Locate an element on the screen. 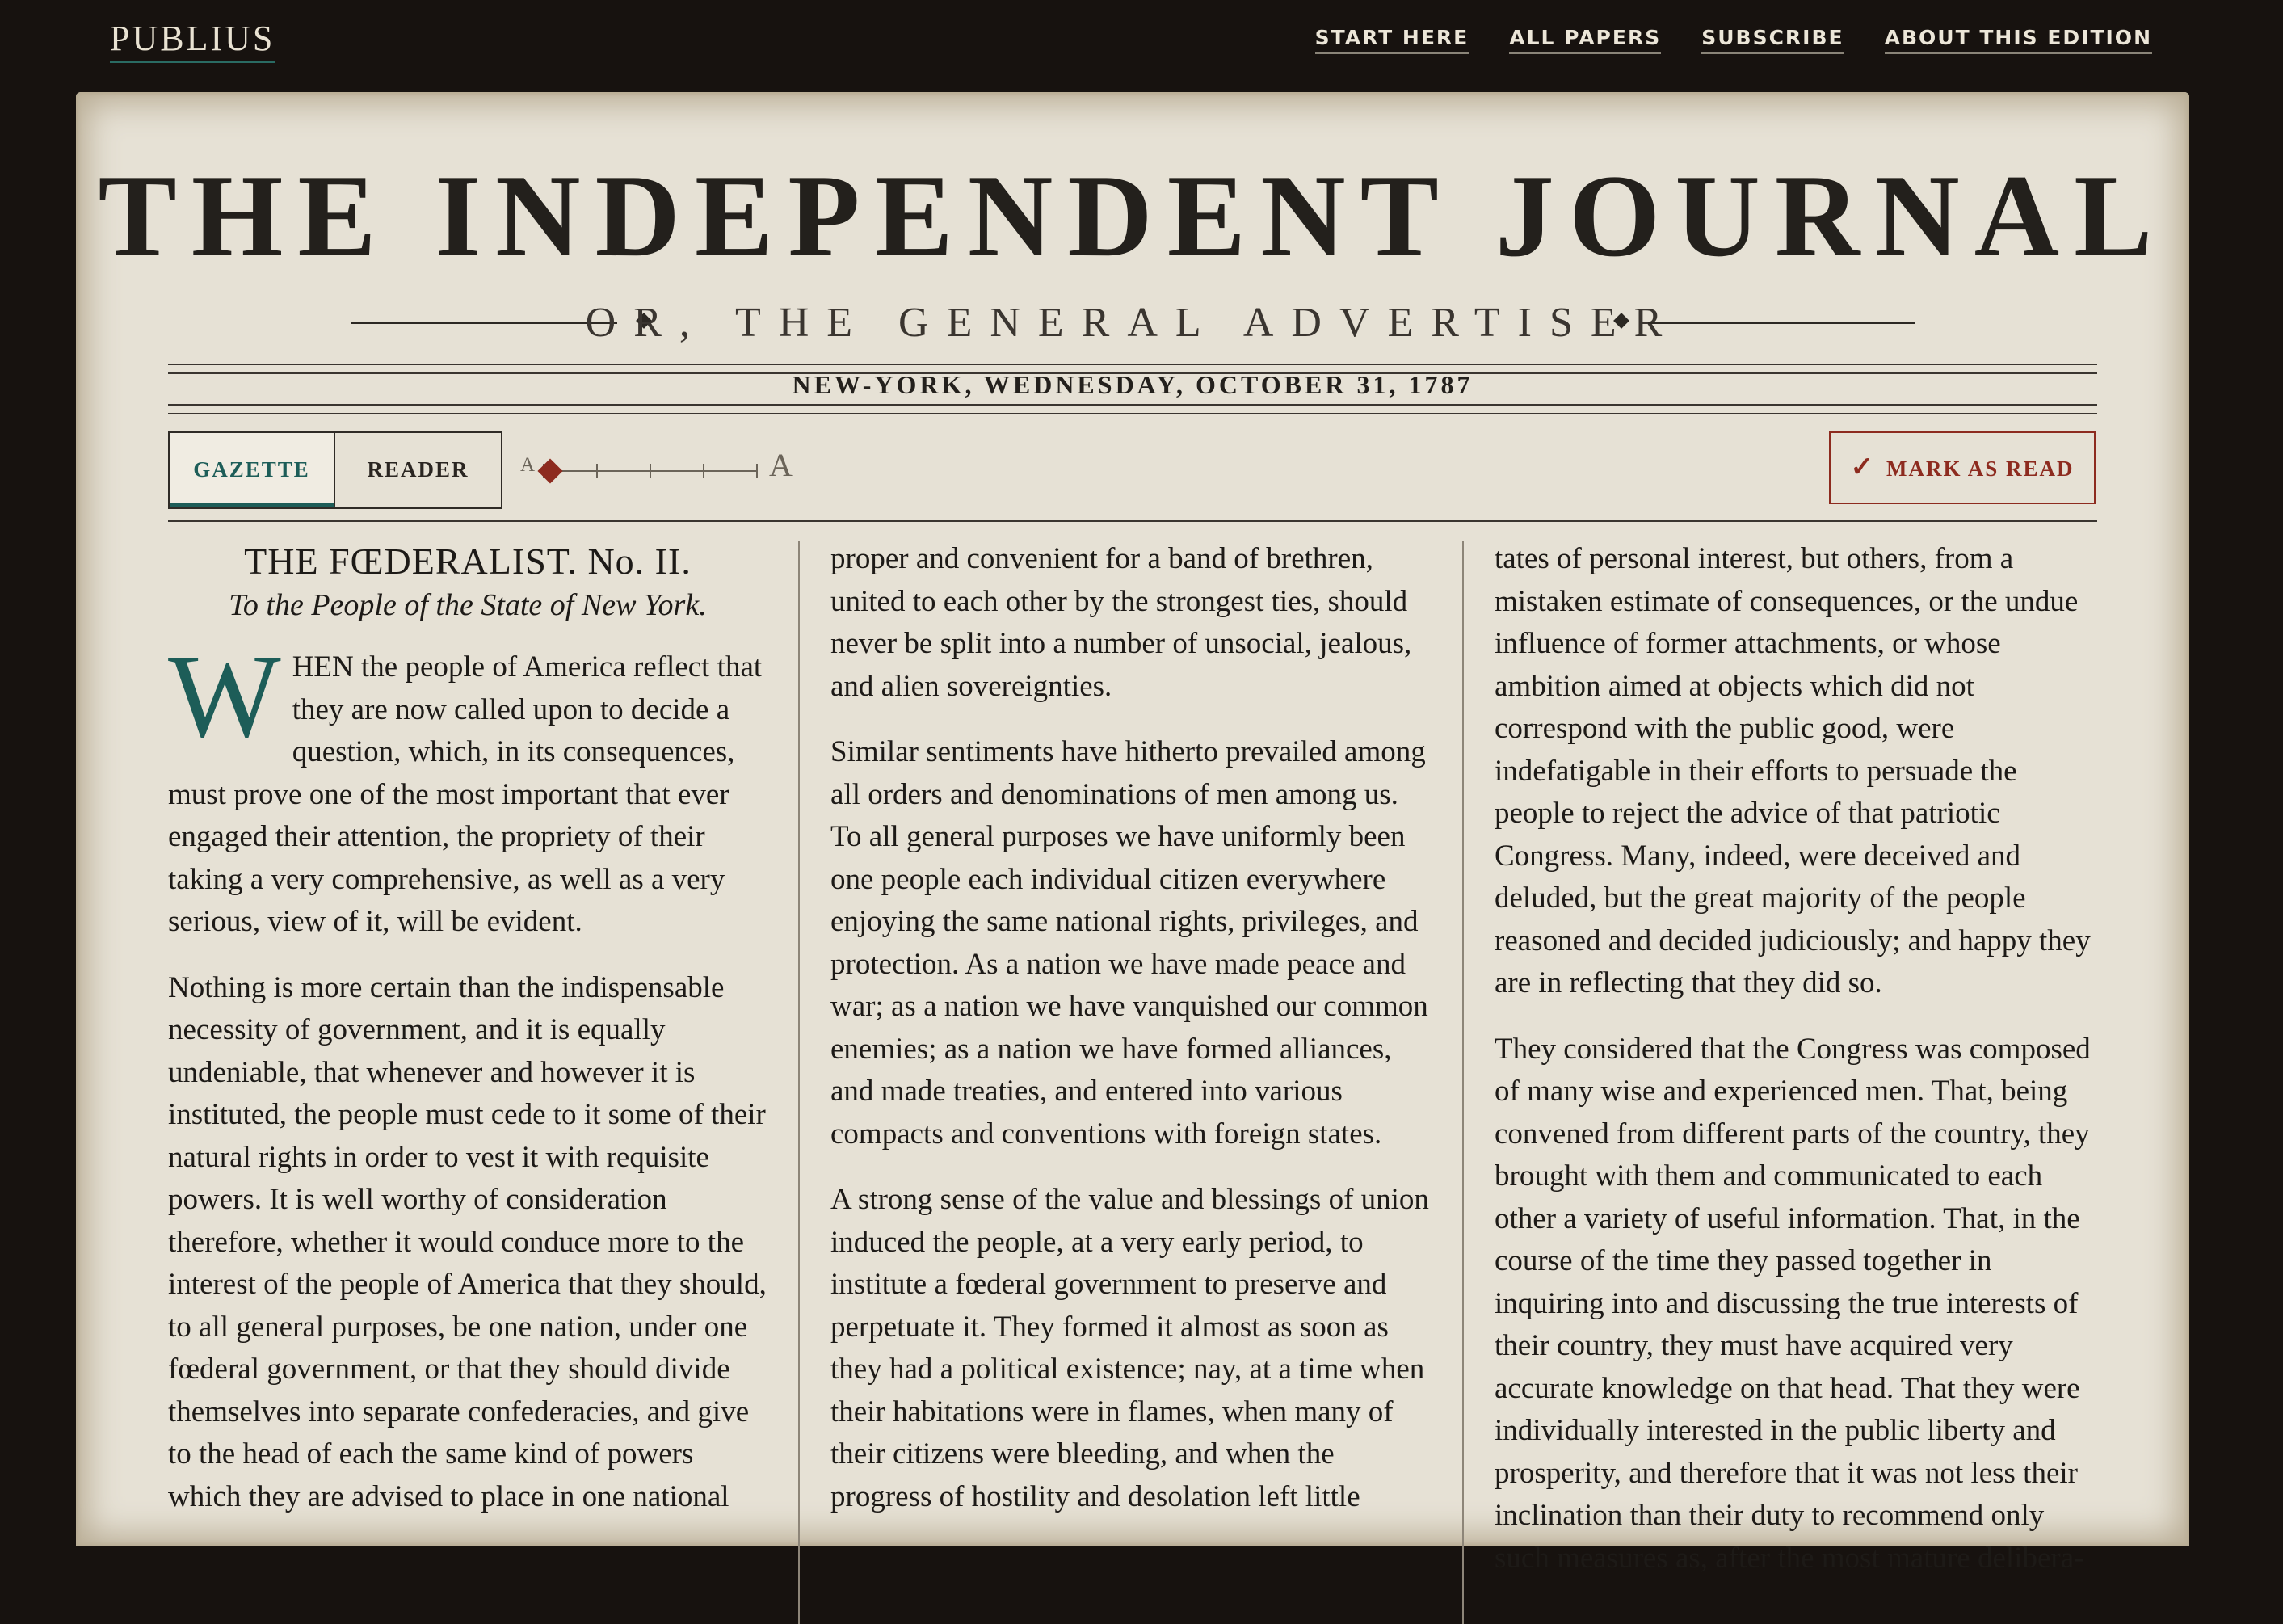  font-size-slider is located at coordinates (647, 471).